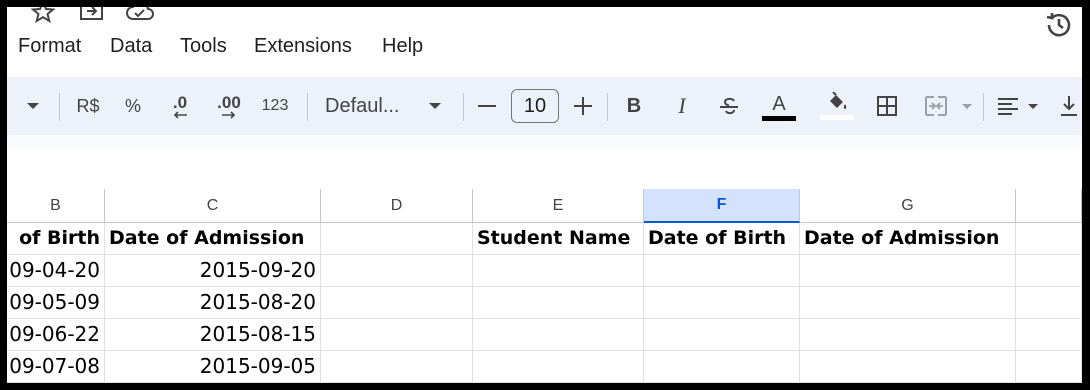  Describe the element at coordinates (213, 206) in the screenshot. I see `column-header-c: C` at that location.